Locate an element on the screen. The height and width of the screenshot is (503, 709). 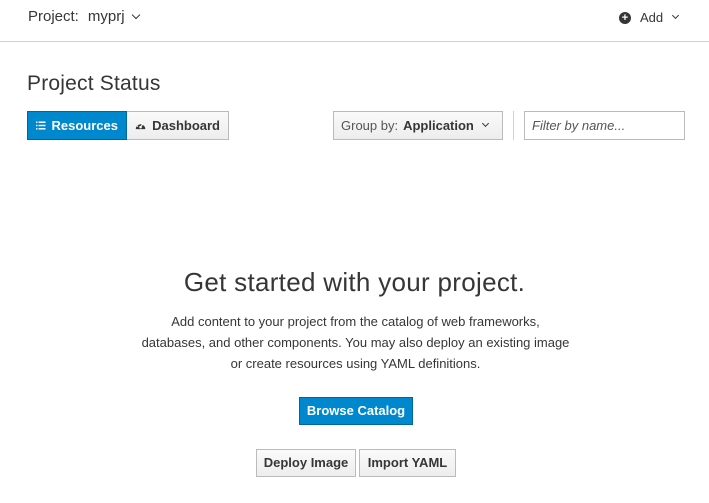
list-icon is located at coordinates (41, 125).